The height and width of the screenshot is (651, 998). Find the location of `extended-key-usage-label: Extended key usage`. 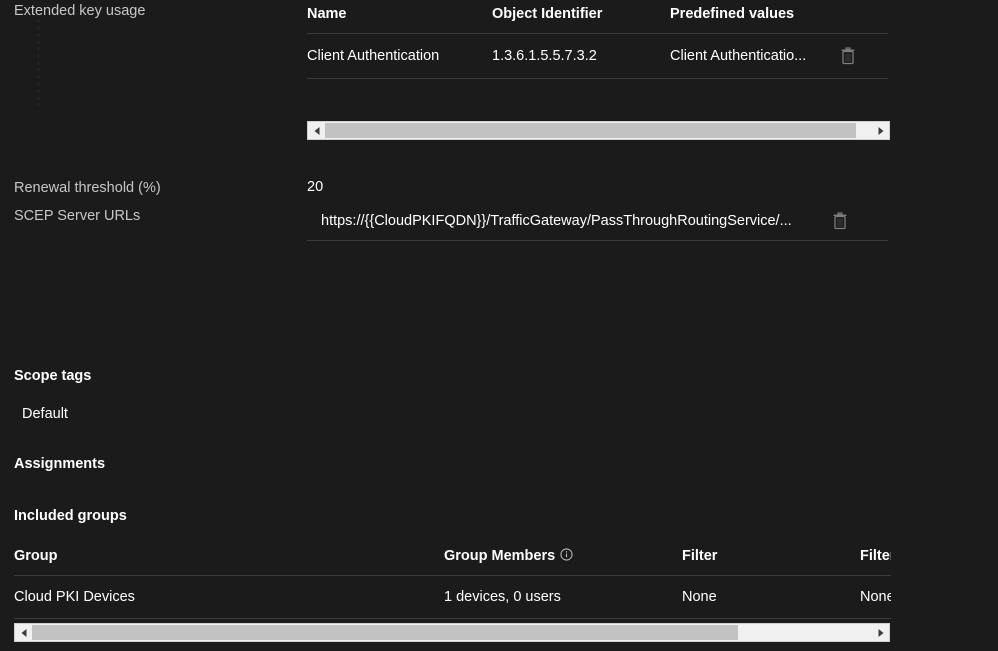

extended-key-usage-label: Extended key usage is located at coordinates (80, 11).